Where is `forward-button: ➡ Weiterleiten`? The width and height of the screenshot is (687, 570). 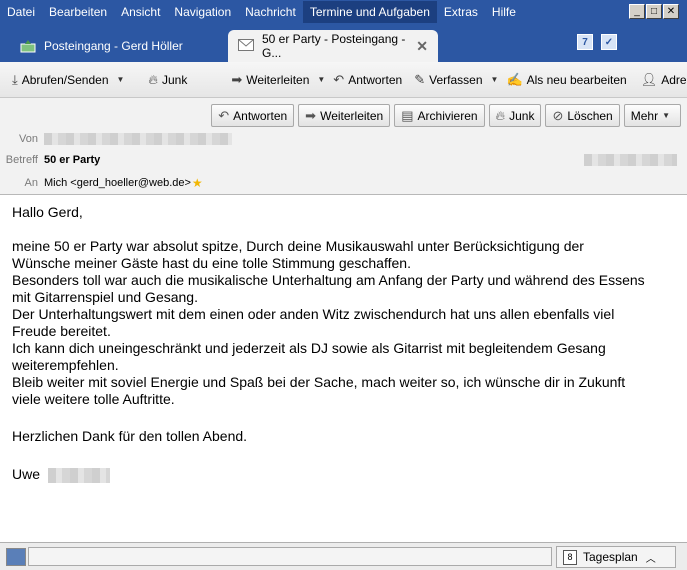
forward-button: ➡ Weiterleiten is located at coordinates (270, 80).